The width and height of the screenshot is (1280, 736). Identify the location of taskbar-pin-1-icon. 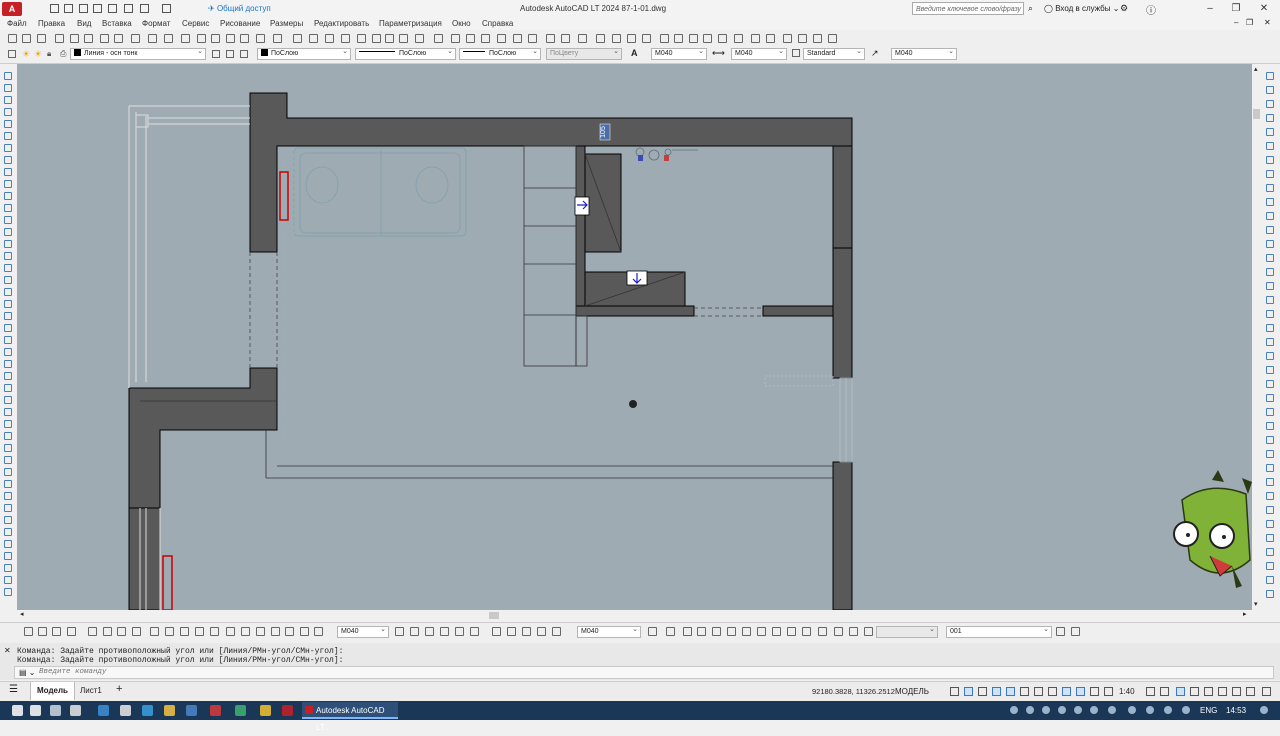
(17, 710).